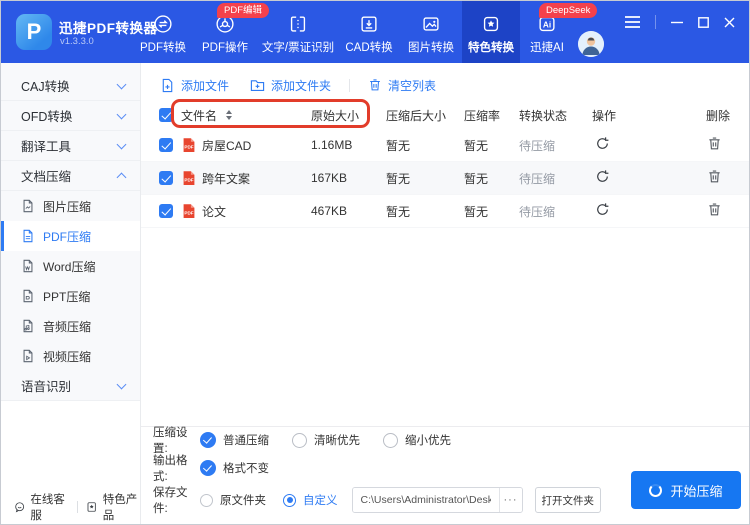 This screenshot has height=525, width=750. What do you see at coordinates (445, 211) in the screenshot?
I see `table-row: PDF 论文 467KB 暂无 暂无 待压缩` at bounding box center [445, 211].